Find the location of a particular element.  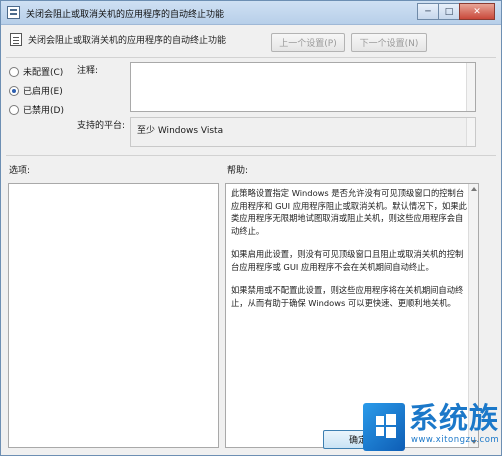

platform-scrollbar is located at coordinates (470, 132).